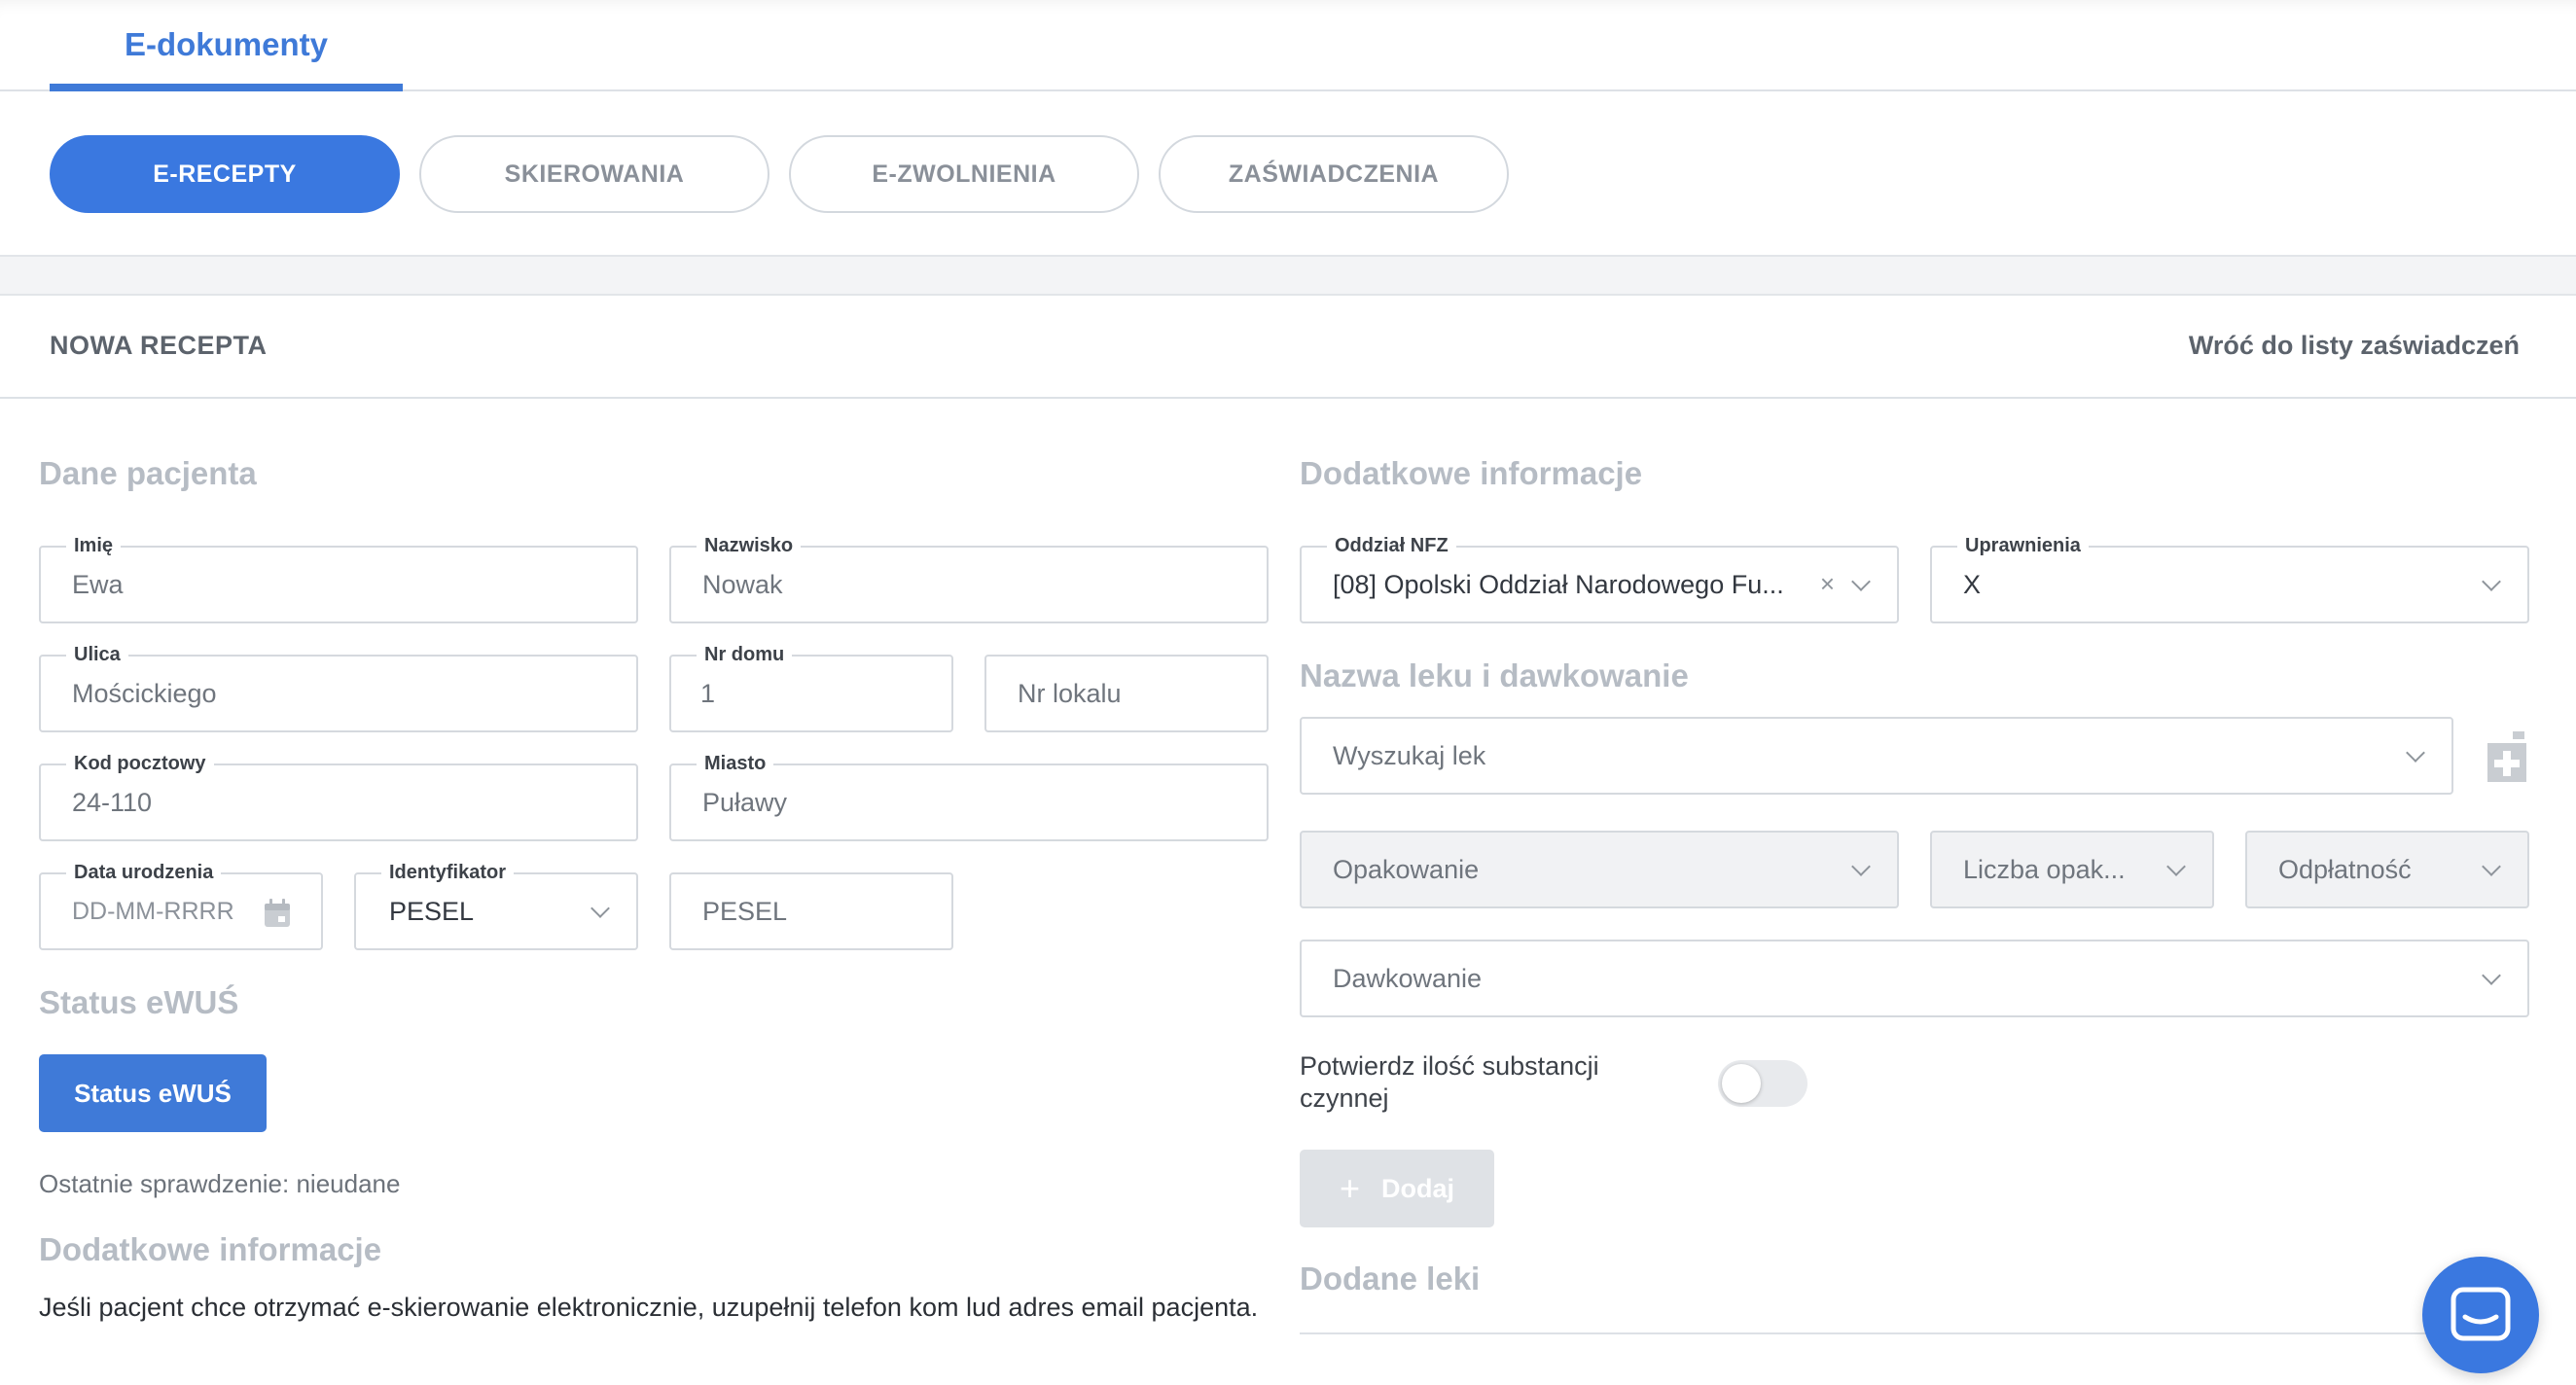  I want to click on postal-code-field: Kod pocztowy 24-110, so click(338, 796).